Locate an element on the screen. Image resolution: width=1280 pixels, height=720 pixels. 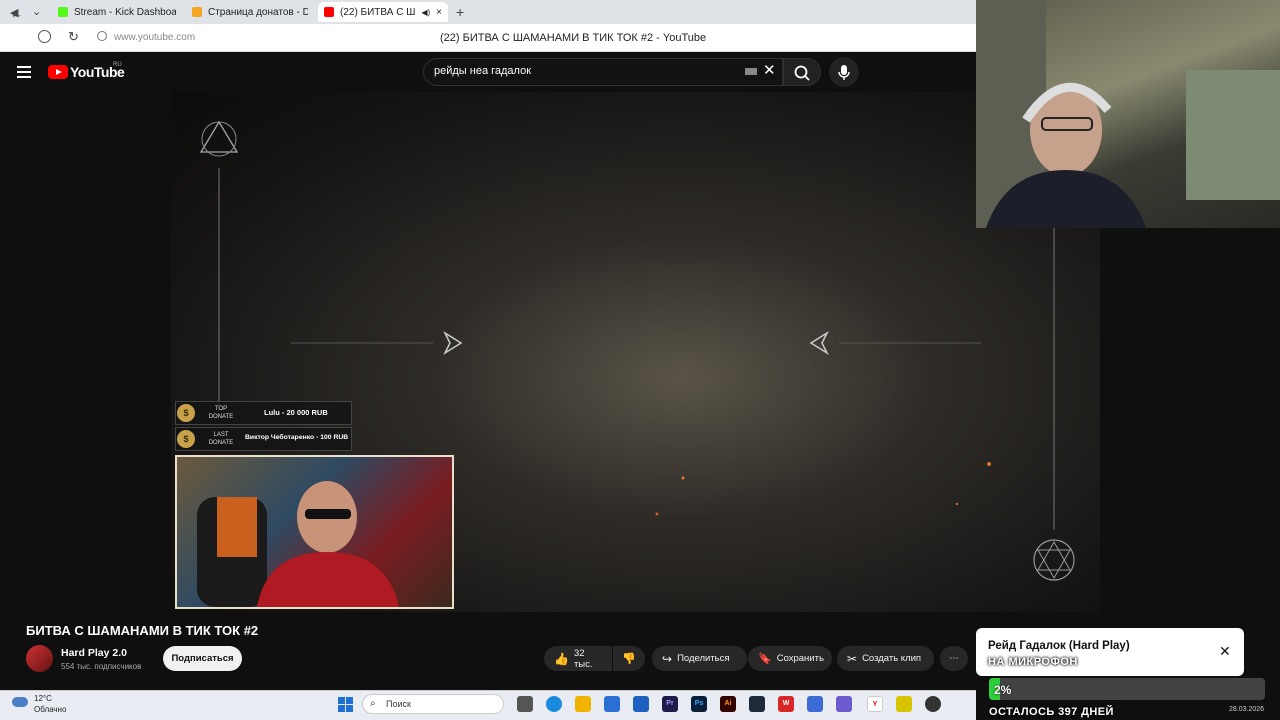
more-actions-button: ⋯ is located at coordinates (954, 658).